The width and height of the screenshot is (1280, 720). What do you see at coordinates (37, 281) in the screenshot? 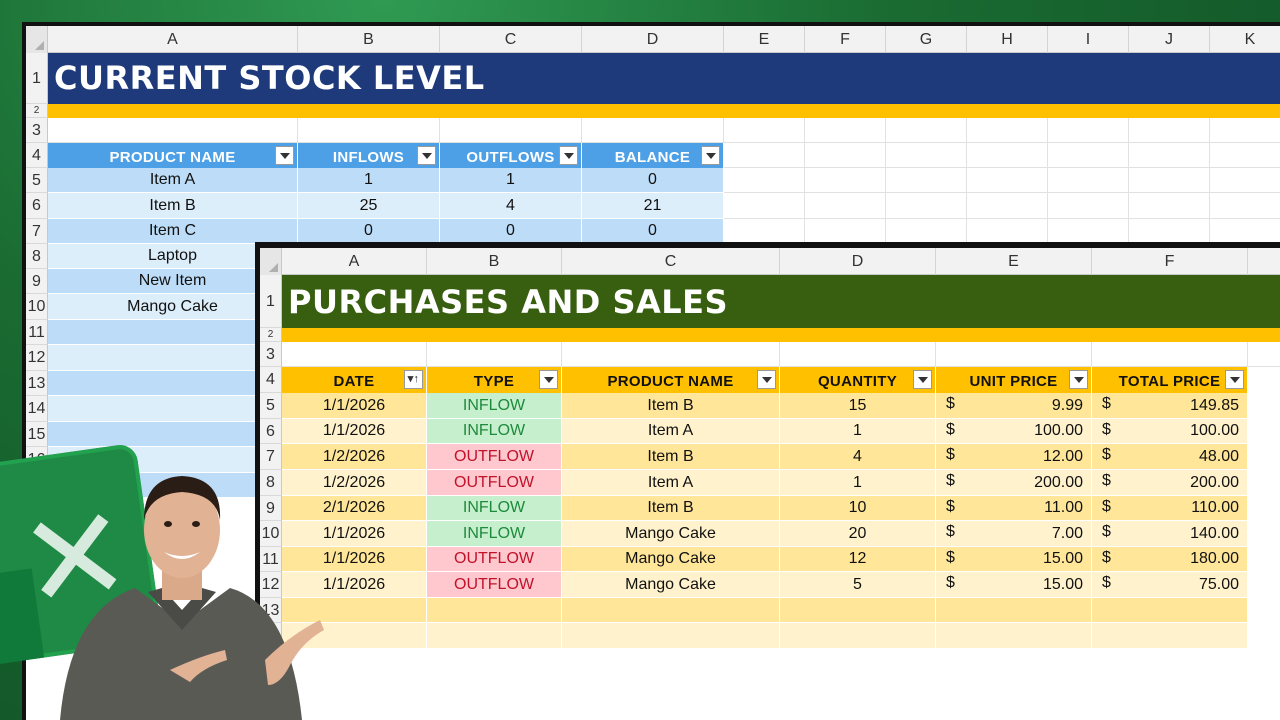
I see `row-header-9: 9` at bounding box center [37, 281].